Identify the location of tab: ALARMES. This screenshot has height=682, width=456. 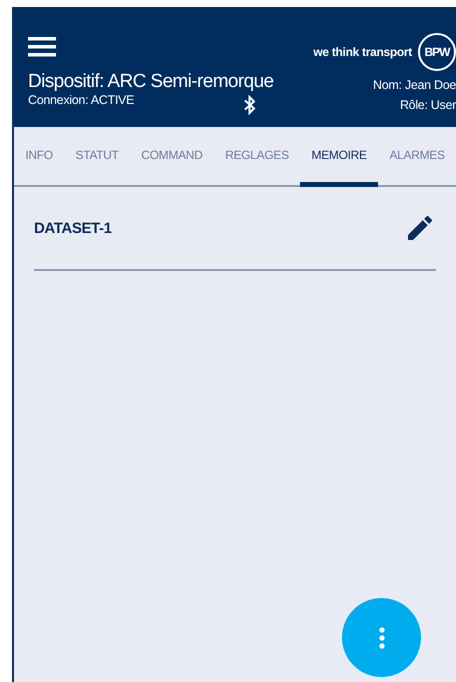
(417, 157).